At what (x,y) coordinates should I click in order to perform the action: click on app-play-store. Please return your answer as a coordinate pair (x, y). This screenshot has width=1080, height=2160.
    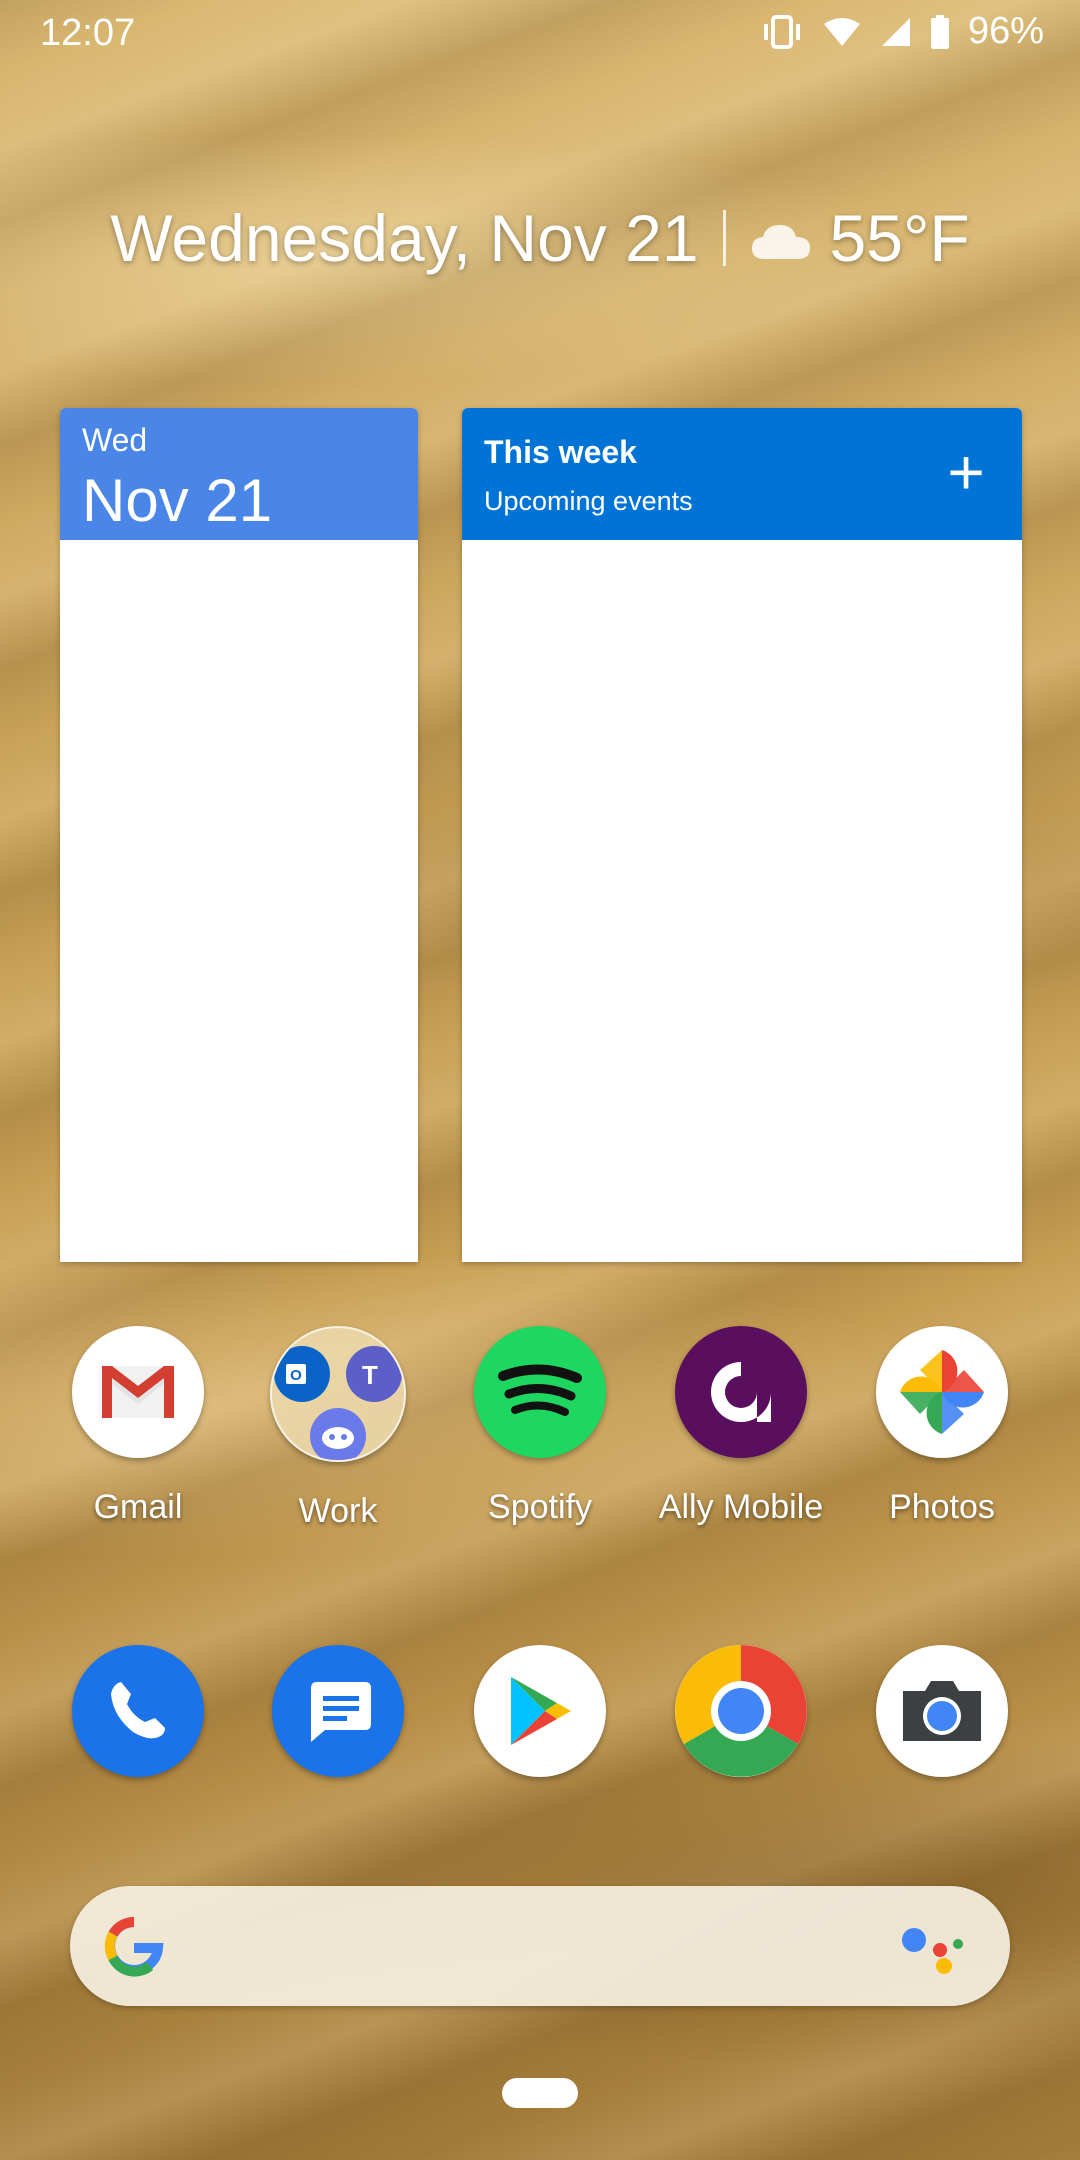
    Looking at the image, I should click on (540, 1711).